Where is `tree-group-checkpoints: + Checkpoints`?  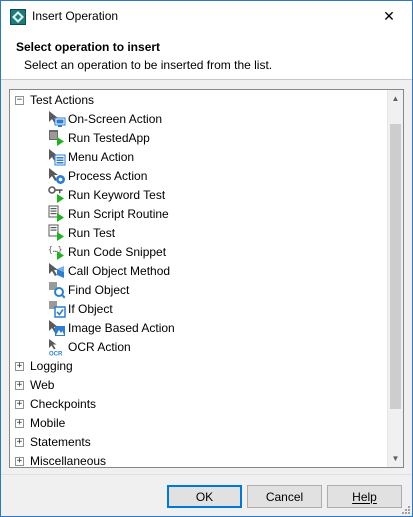 tree-group-checkpoints: + Checkpoints is located at coordinates (199, 404).